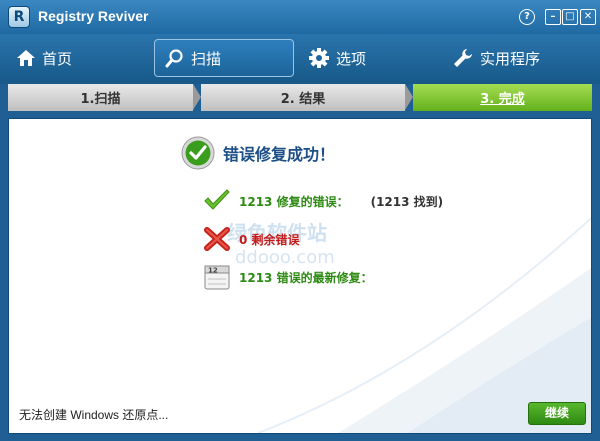  Describe the element at coordinates (217, 277) in the screenshot. I see `calendar-icon: 12` at that location.